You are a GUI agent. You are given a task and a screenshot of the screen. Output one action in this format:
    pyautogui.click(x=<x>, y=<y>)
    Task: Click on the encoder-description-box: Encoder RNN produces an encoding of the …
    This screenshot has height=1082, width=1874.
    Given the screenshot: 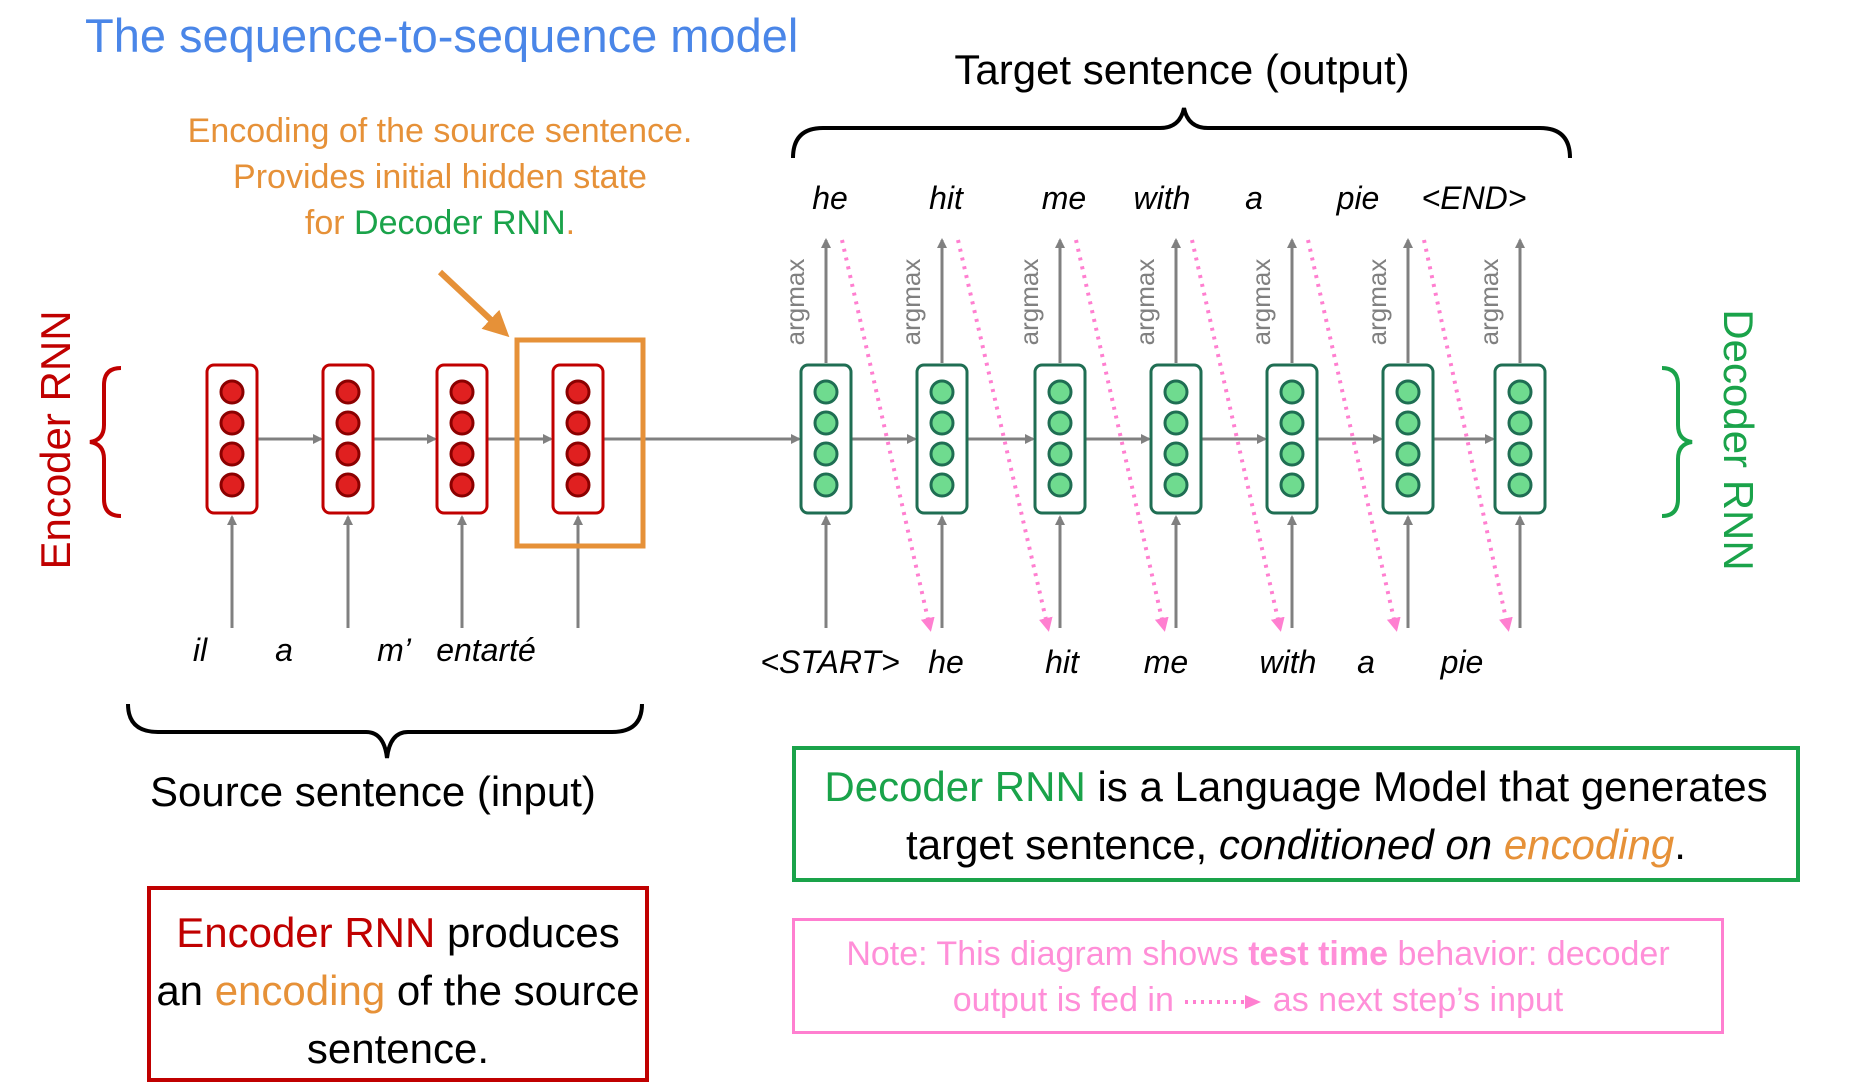 What is the action you would take?
    pyautogui.click(x=398, y=984)
    